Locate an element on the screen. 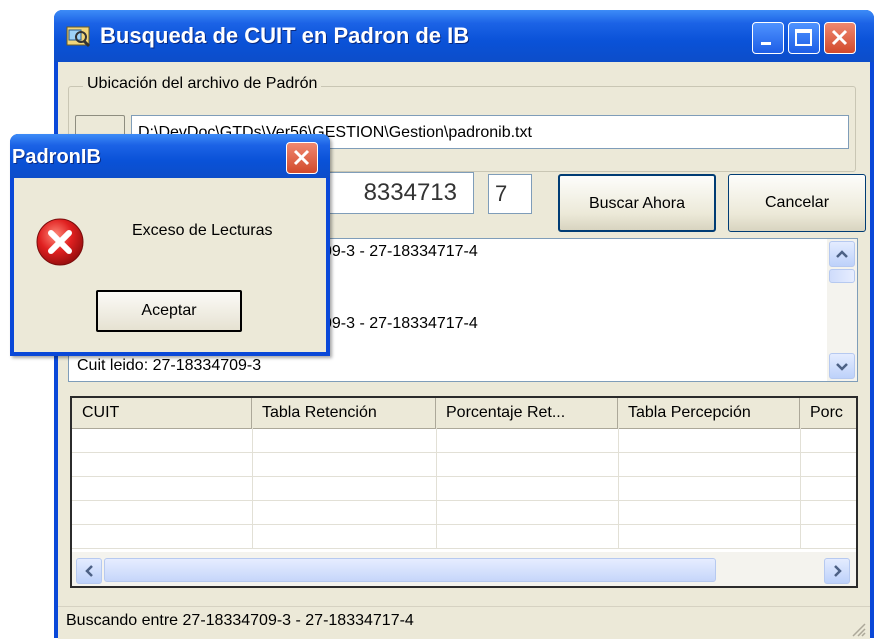 This screenshot has height=639, width=880. dialog-title: PadronIB is located at coordinates (56, 157).